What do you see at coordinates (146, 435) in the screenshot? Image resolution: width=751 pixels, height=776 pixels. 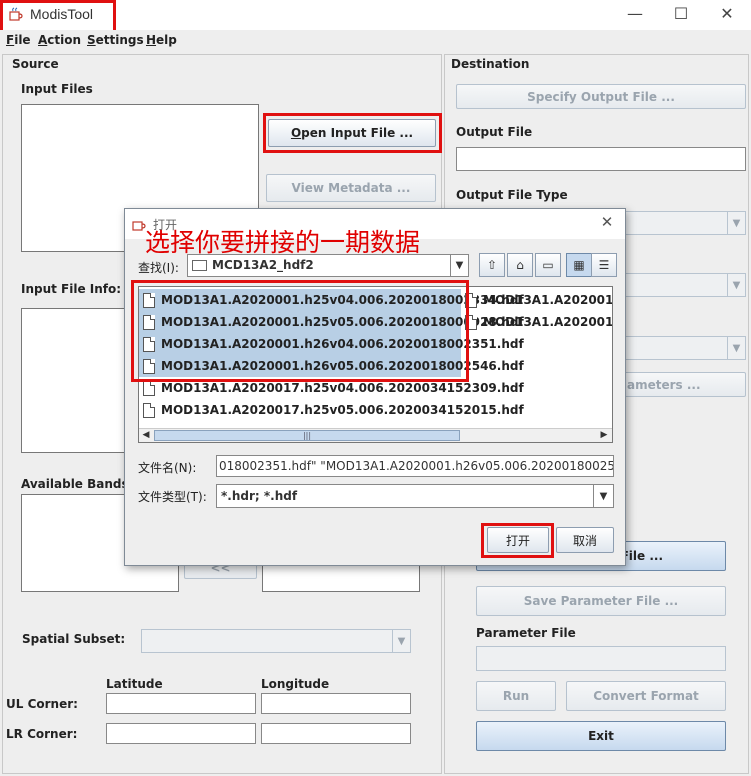 I see `scroll-left-icon: ◀` at bounding box center [146, 435].